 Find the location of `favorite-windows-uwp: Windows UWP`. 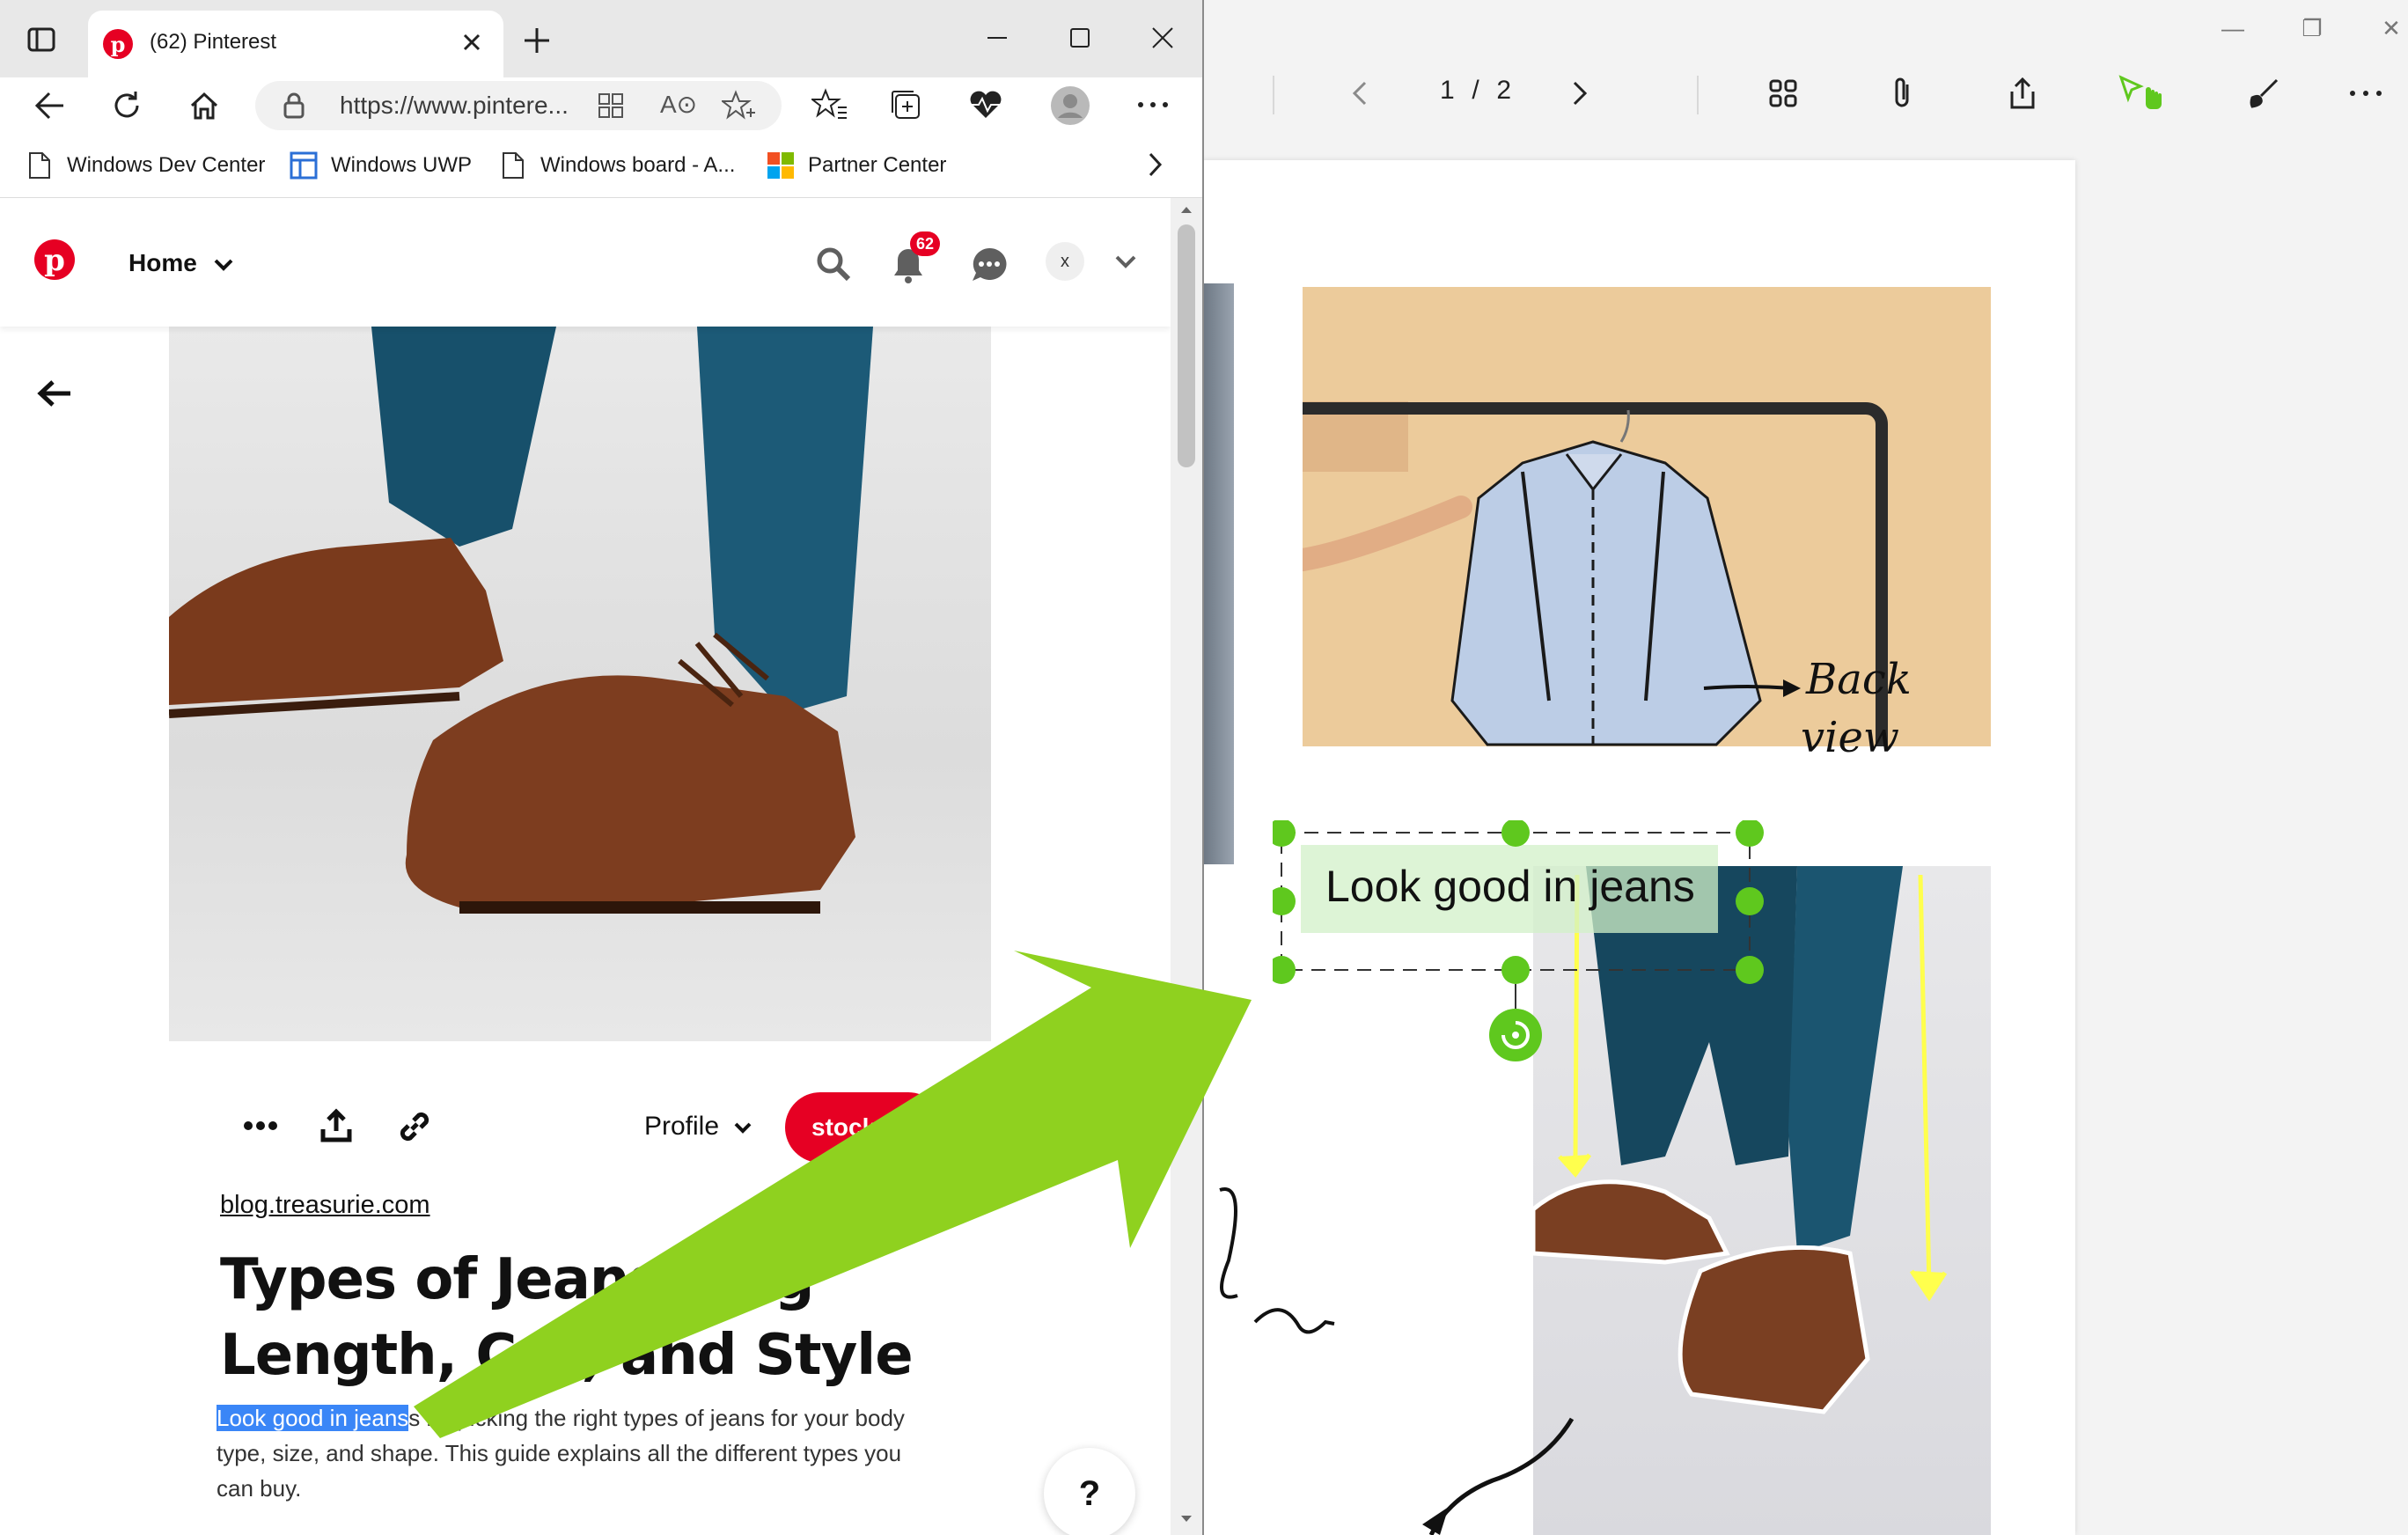

favorite-windows-uwp: Windows UWP is located at coordinates (380, 165).